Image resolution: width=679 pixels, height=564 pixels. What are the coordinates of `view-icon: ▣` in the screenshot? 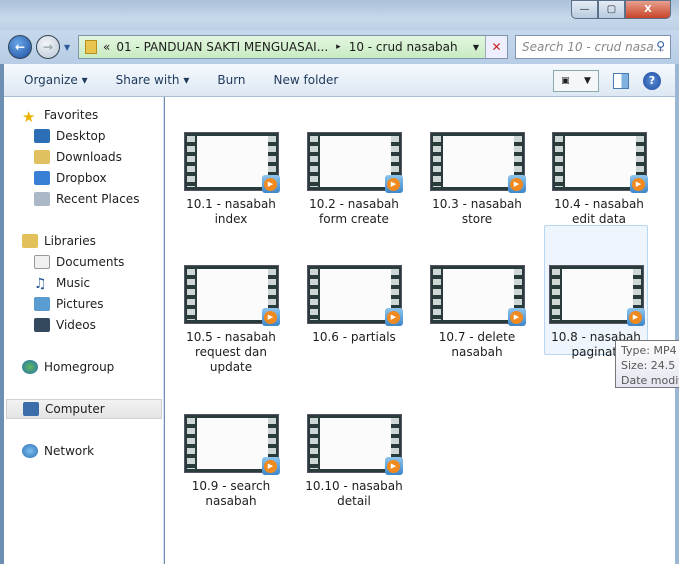 It's located at (565, 81).